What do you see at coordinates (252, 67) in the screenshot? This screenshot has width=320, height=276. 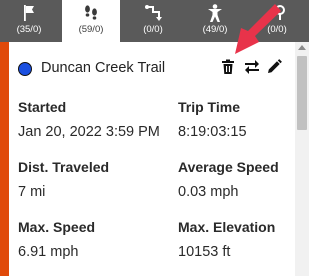 I see `swap-icon` at bounding box center [252, 67].